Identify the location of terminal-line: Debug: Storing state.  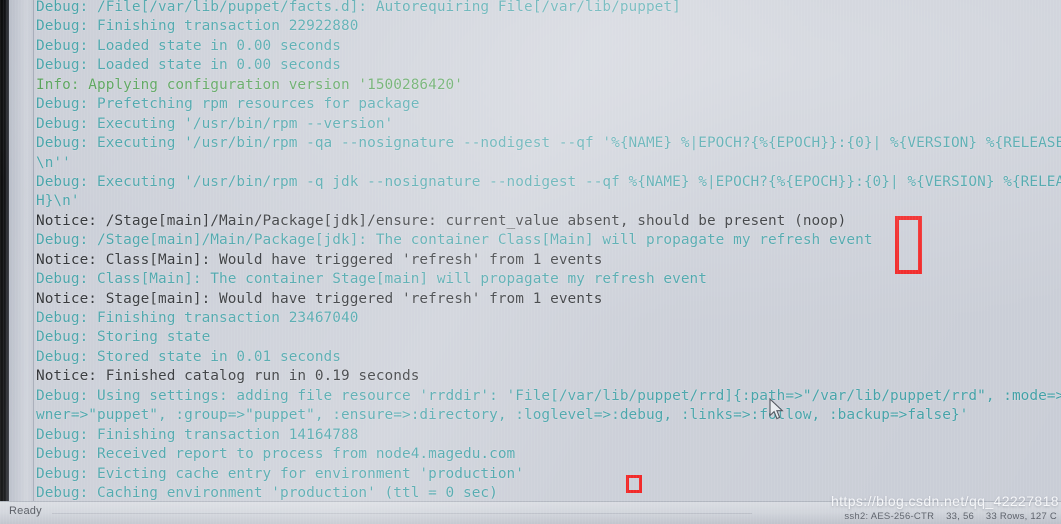
(123, 337).